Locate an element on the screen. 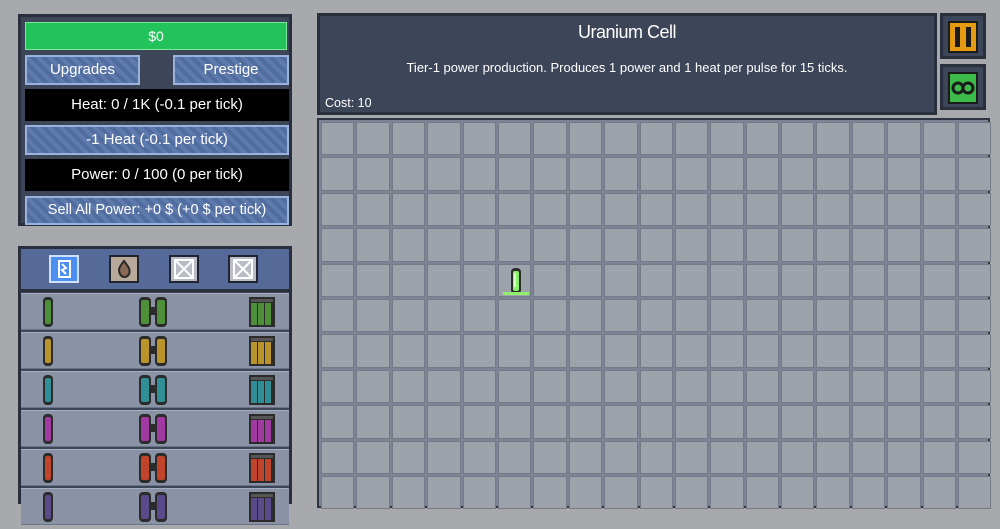  pause-button is located at coordinates (963, 36).